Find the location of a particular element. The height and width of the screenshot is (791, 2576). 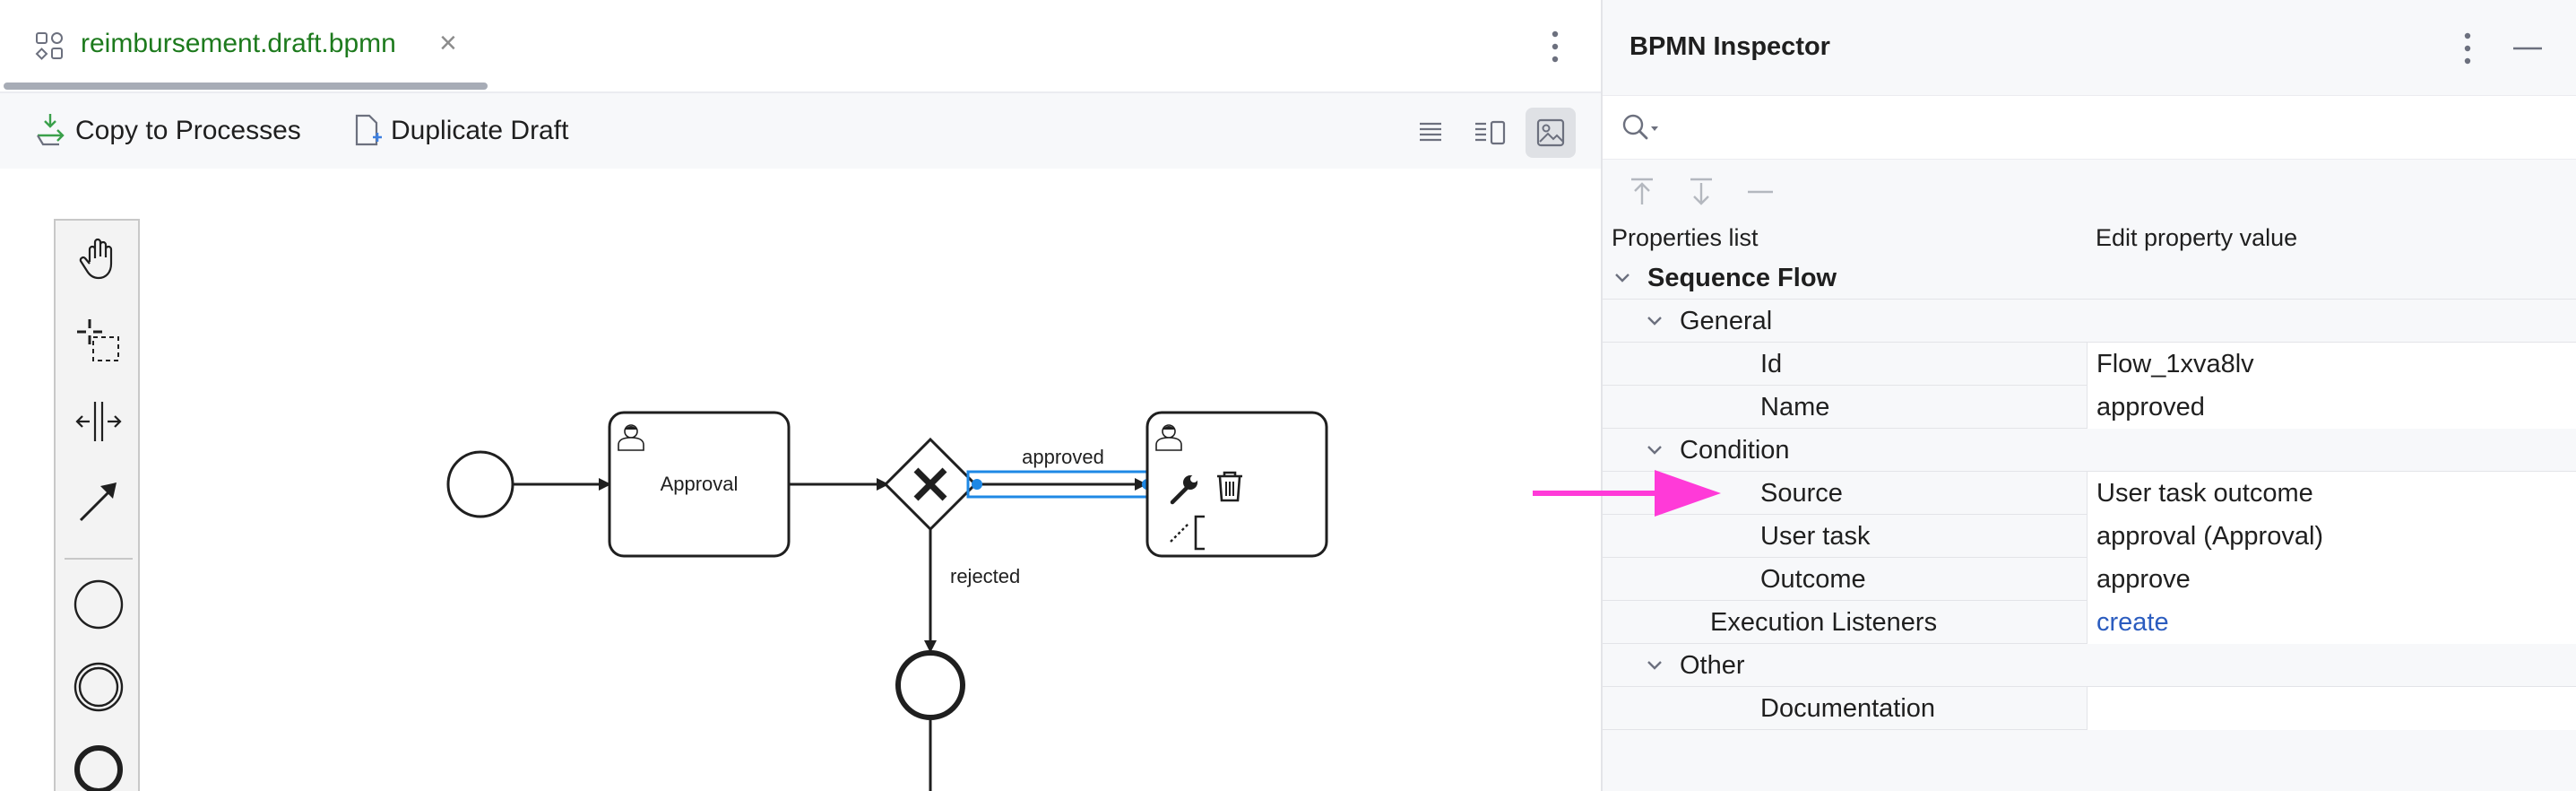

move-down-icon is located at coordinates (1701, 191).